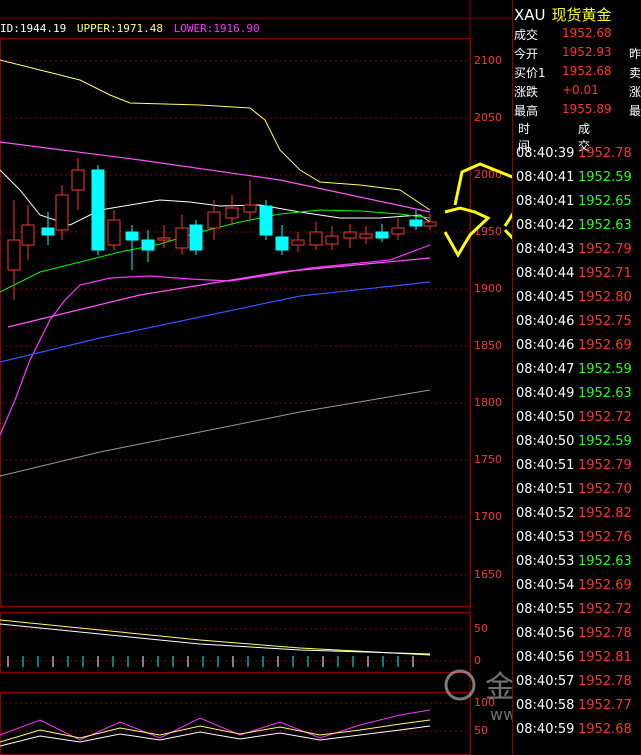 Image resolution: width=641 pixels, height=755 pixels. I want to click on trade-price: 1952.68, so click(605, 729).